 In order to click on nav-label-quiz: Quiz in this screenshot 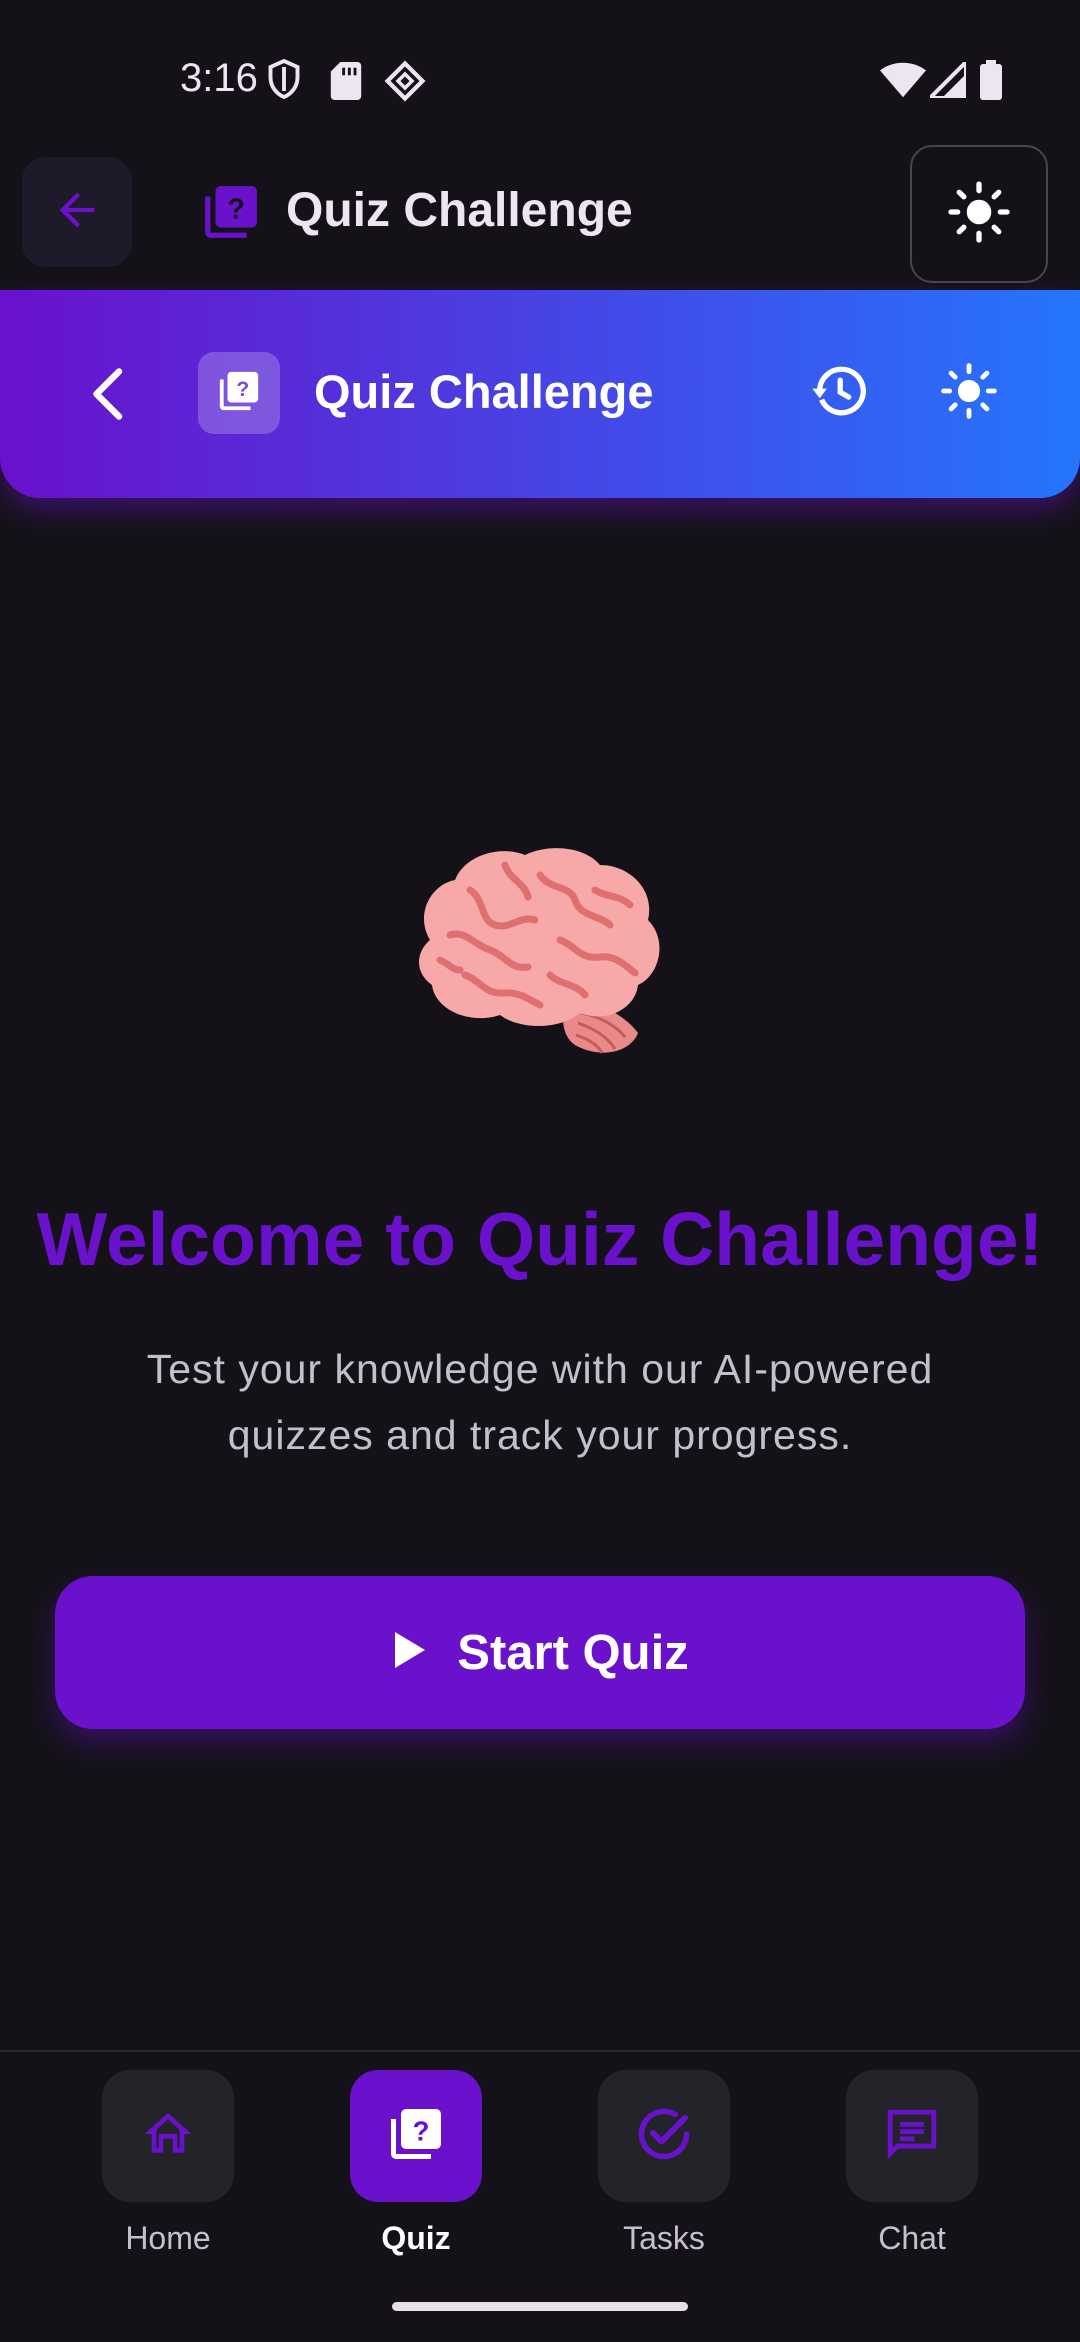, I will do `click(416, 2238)`.